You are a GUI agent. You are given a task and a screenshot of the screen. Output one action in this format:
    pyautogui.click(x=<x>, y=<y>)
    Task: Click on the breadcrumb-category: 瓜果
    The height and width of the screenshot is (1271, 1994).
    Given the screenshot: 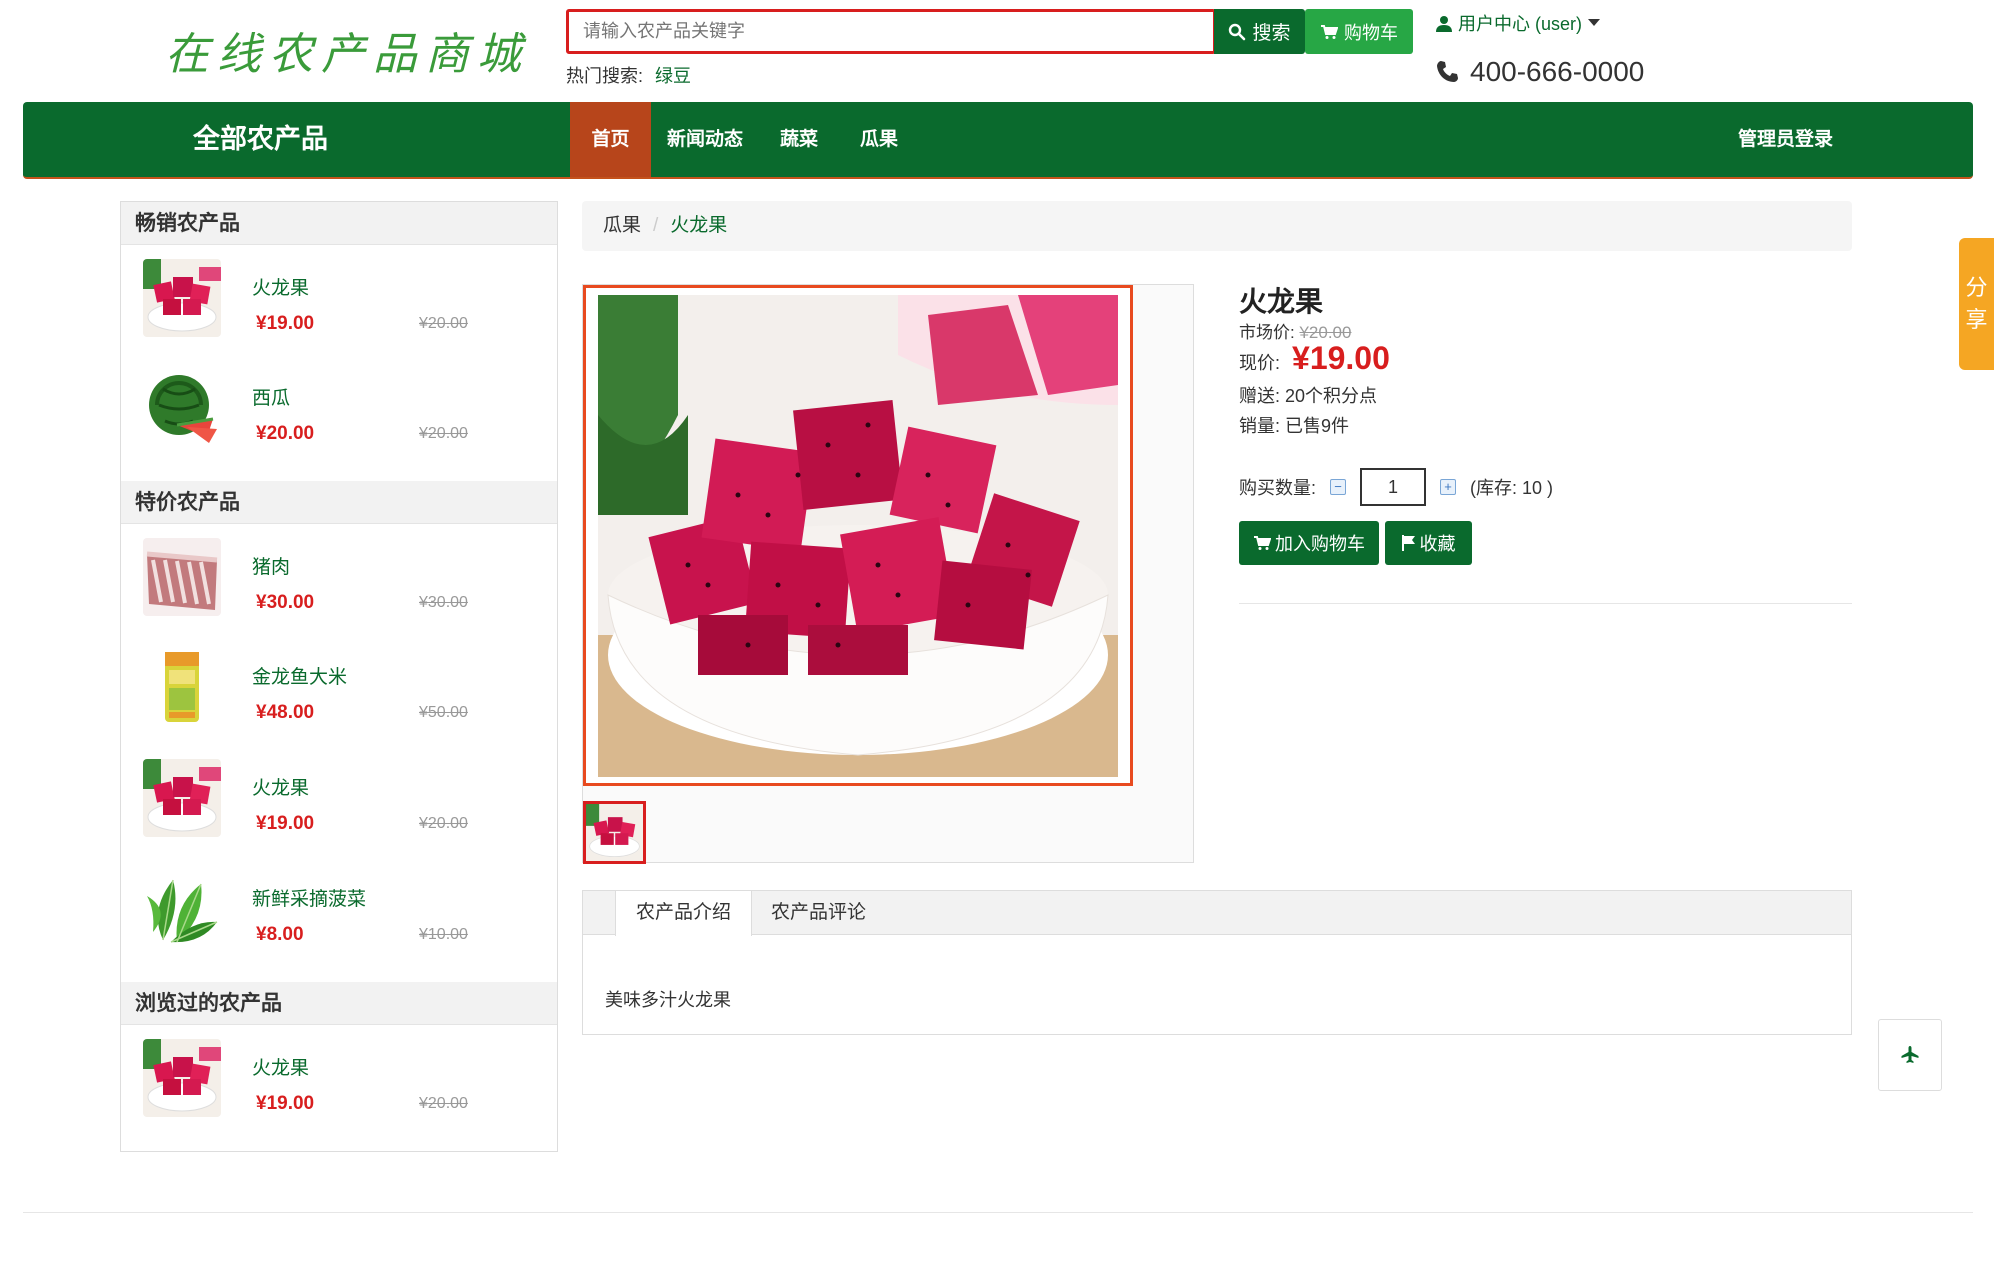 What is the action you would take?
    pyautogui.click(x=622, y=225)
    